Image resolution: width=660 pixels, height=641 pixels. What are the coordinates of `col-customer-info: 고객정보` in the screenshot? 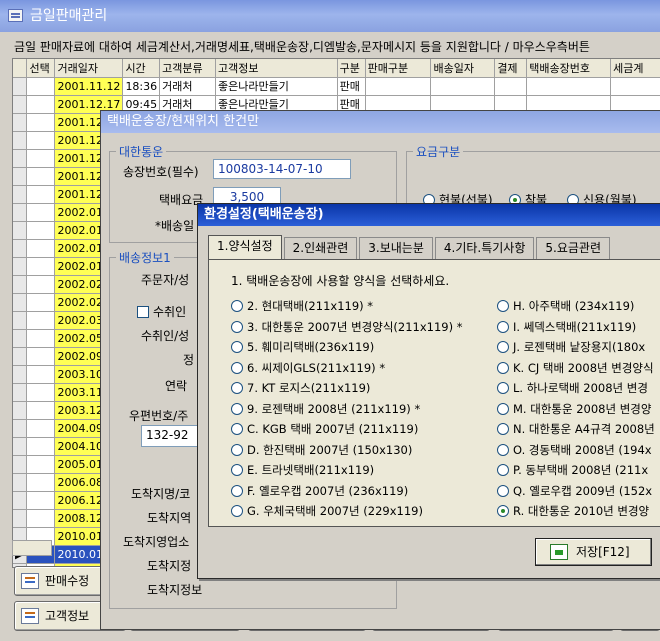 It's located at (276, 68).